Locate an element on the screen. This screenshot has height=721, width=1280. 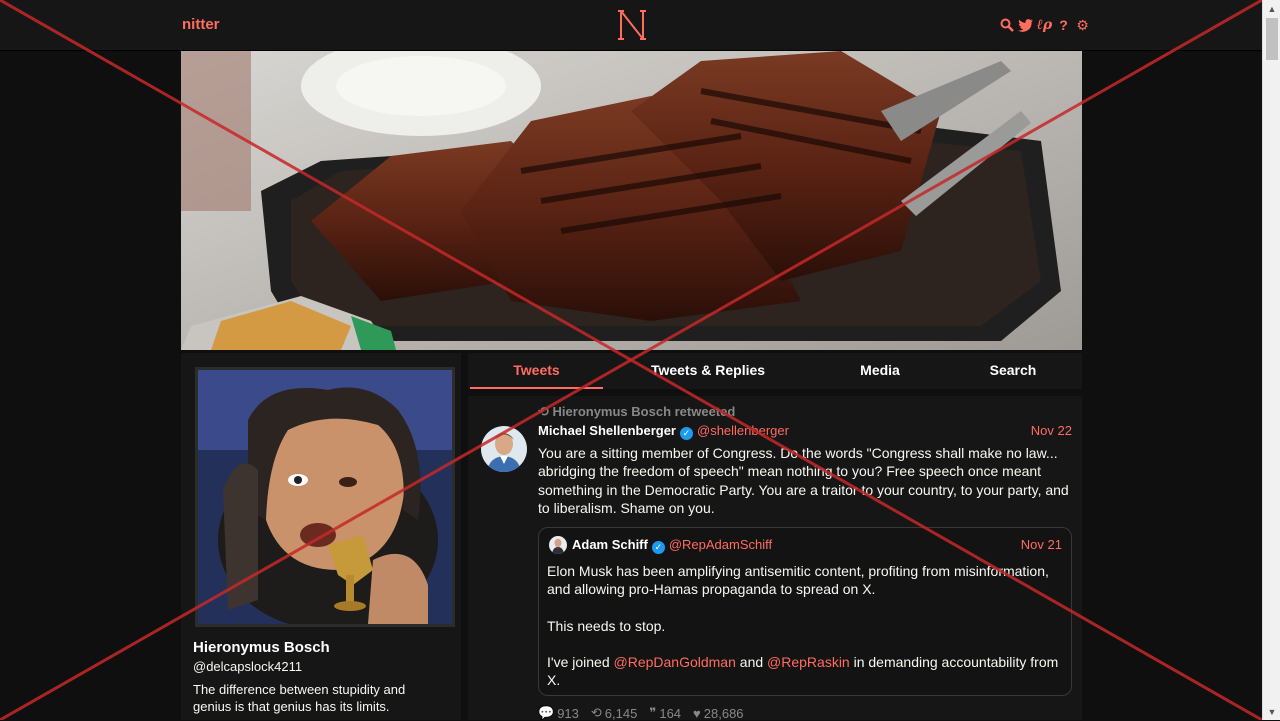
retweet-header-text: Hieronymus Bosch retweeted is located at coordinates (644, 411).